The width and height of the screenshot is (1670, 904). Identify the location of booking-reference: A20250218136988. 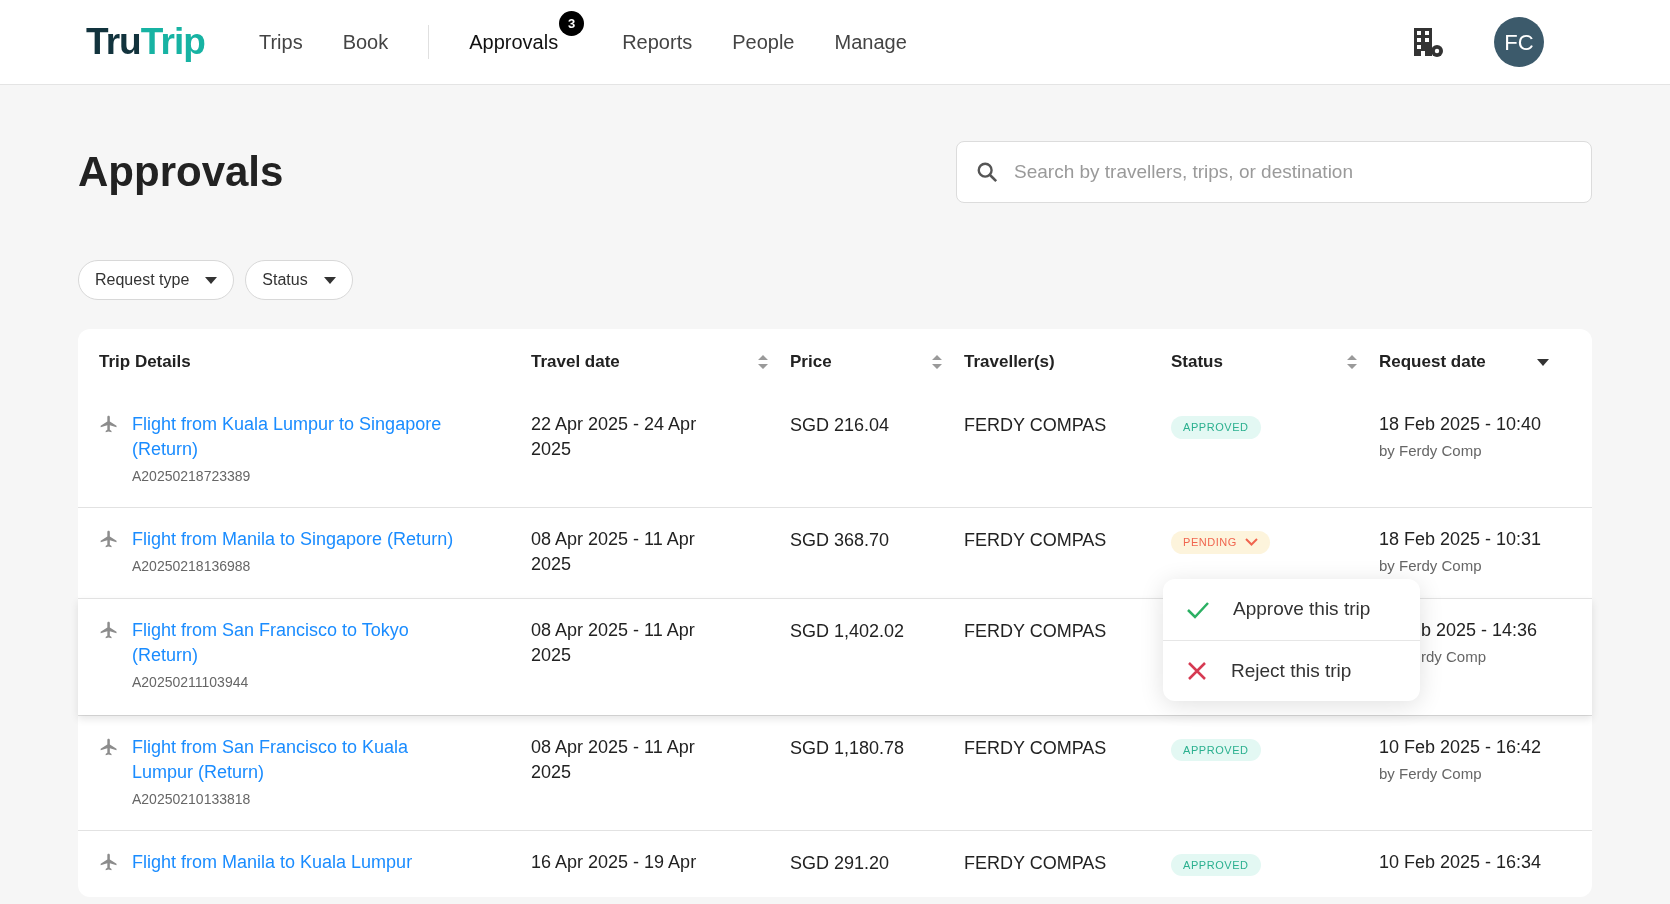
(192, 566).